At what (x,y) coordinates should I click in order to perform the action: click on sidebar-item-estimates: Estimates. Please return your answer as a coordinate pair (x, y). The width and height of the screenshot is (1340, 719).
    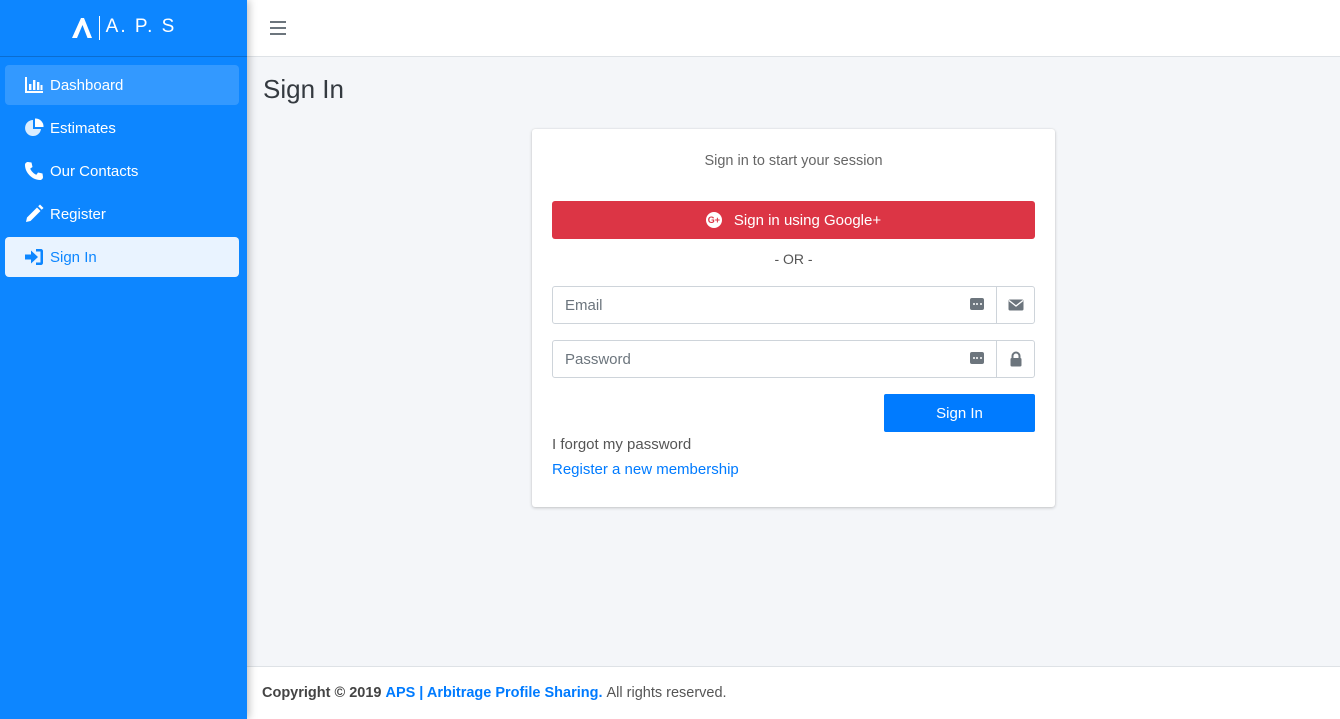
    Looking at the image, I should click on (122, 128).